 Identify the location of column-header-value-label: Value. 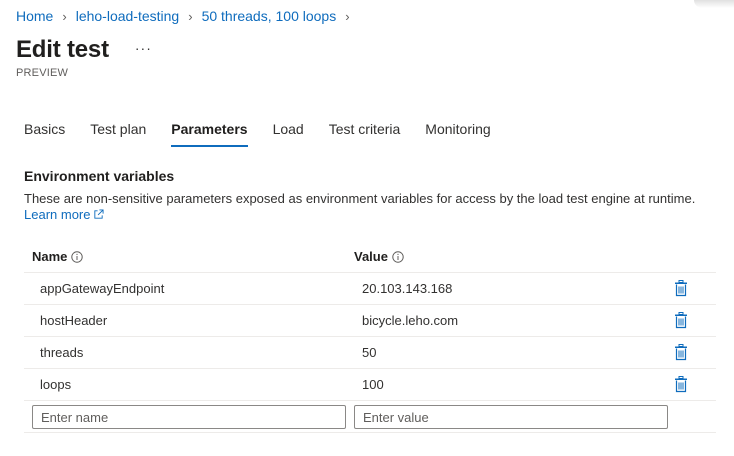
(371, 256).